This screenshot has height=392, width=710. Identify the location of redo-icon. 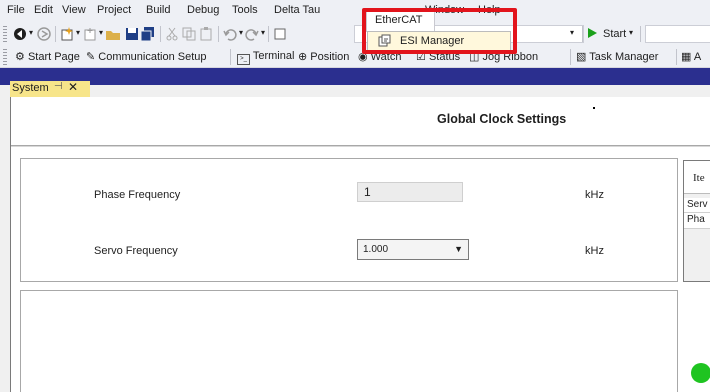
(252, 34).